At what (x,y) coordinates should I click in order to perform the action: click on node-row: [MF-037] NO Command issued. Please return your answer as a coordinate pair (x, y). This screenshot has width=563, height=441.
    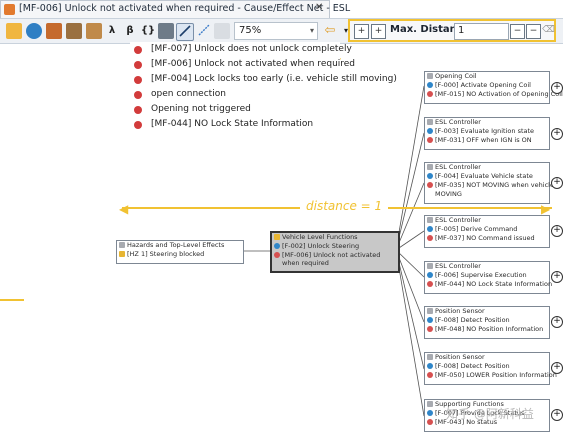
    Looking at the image, I should click on (487, 238).